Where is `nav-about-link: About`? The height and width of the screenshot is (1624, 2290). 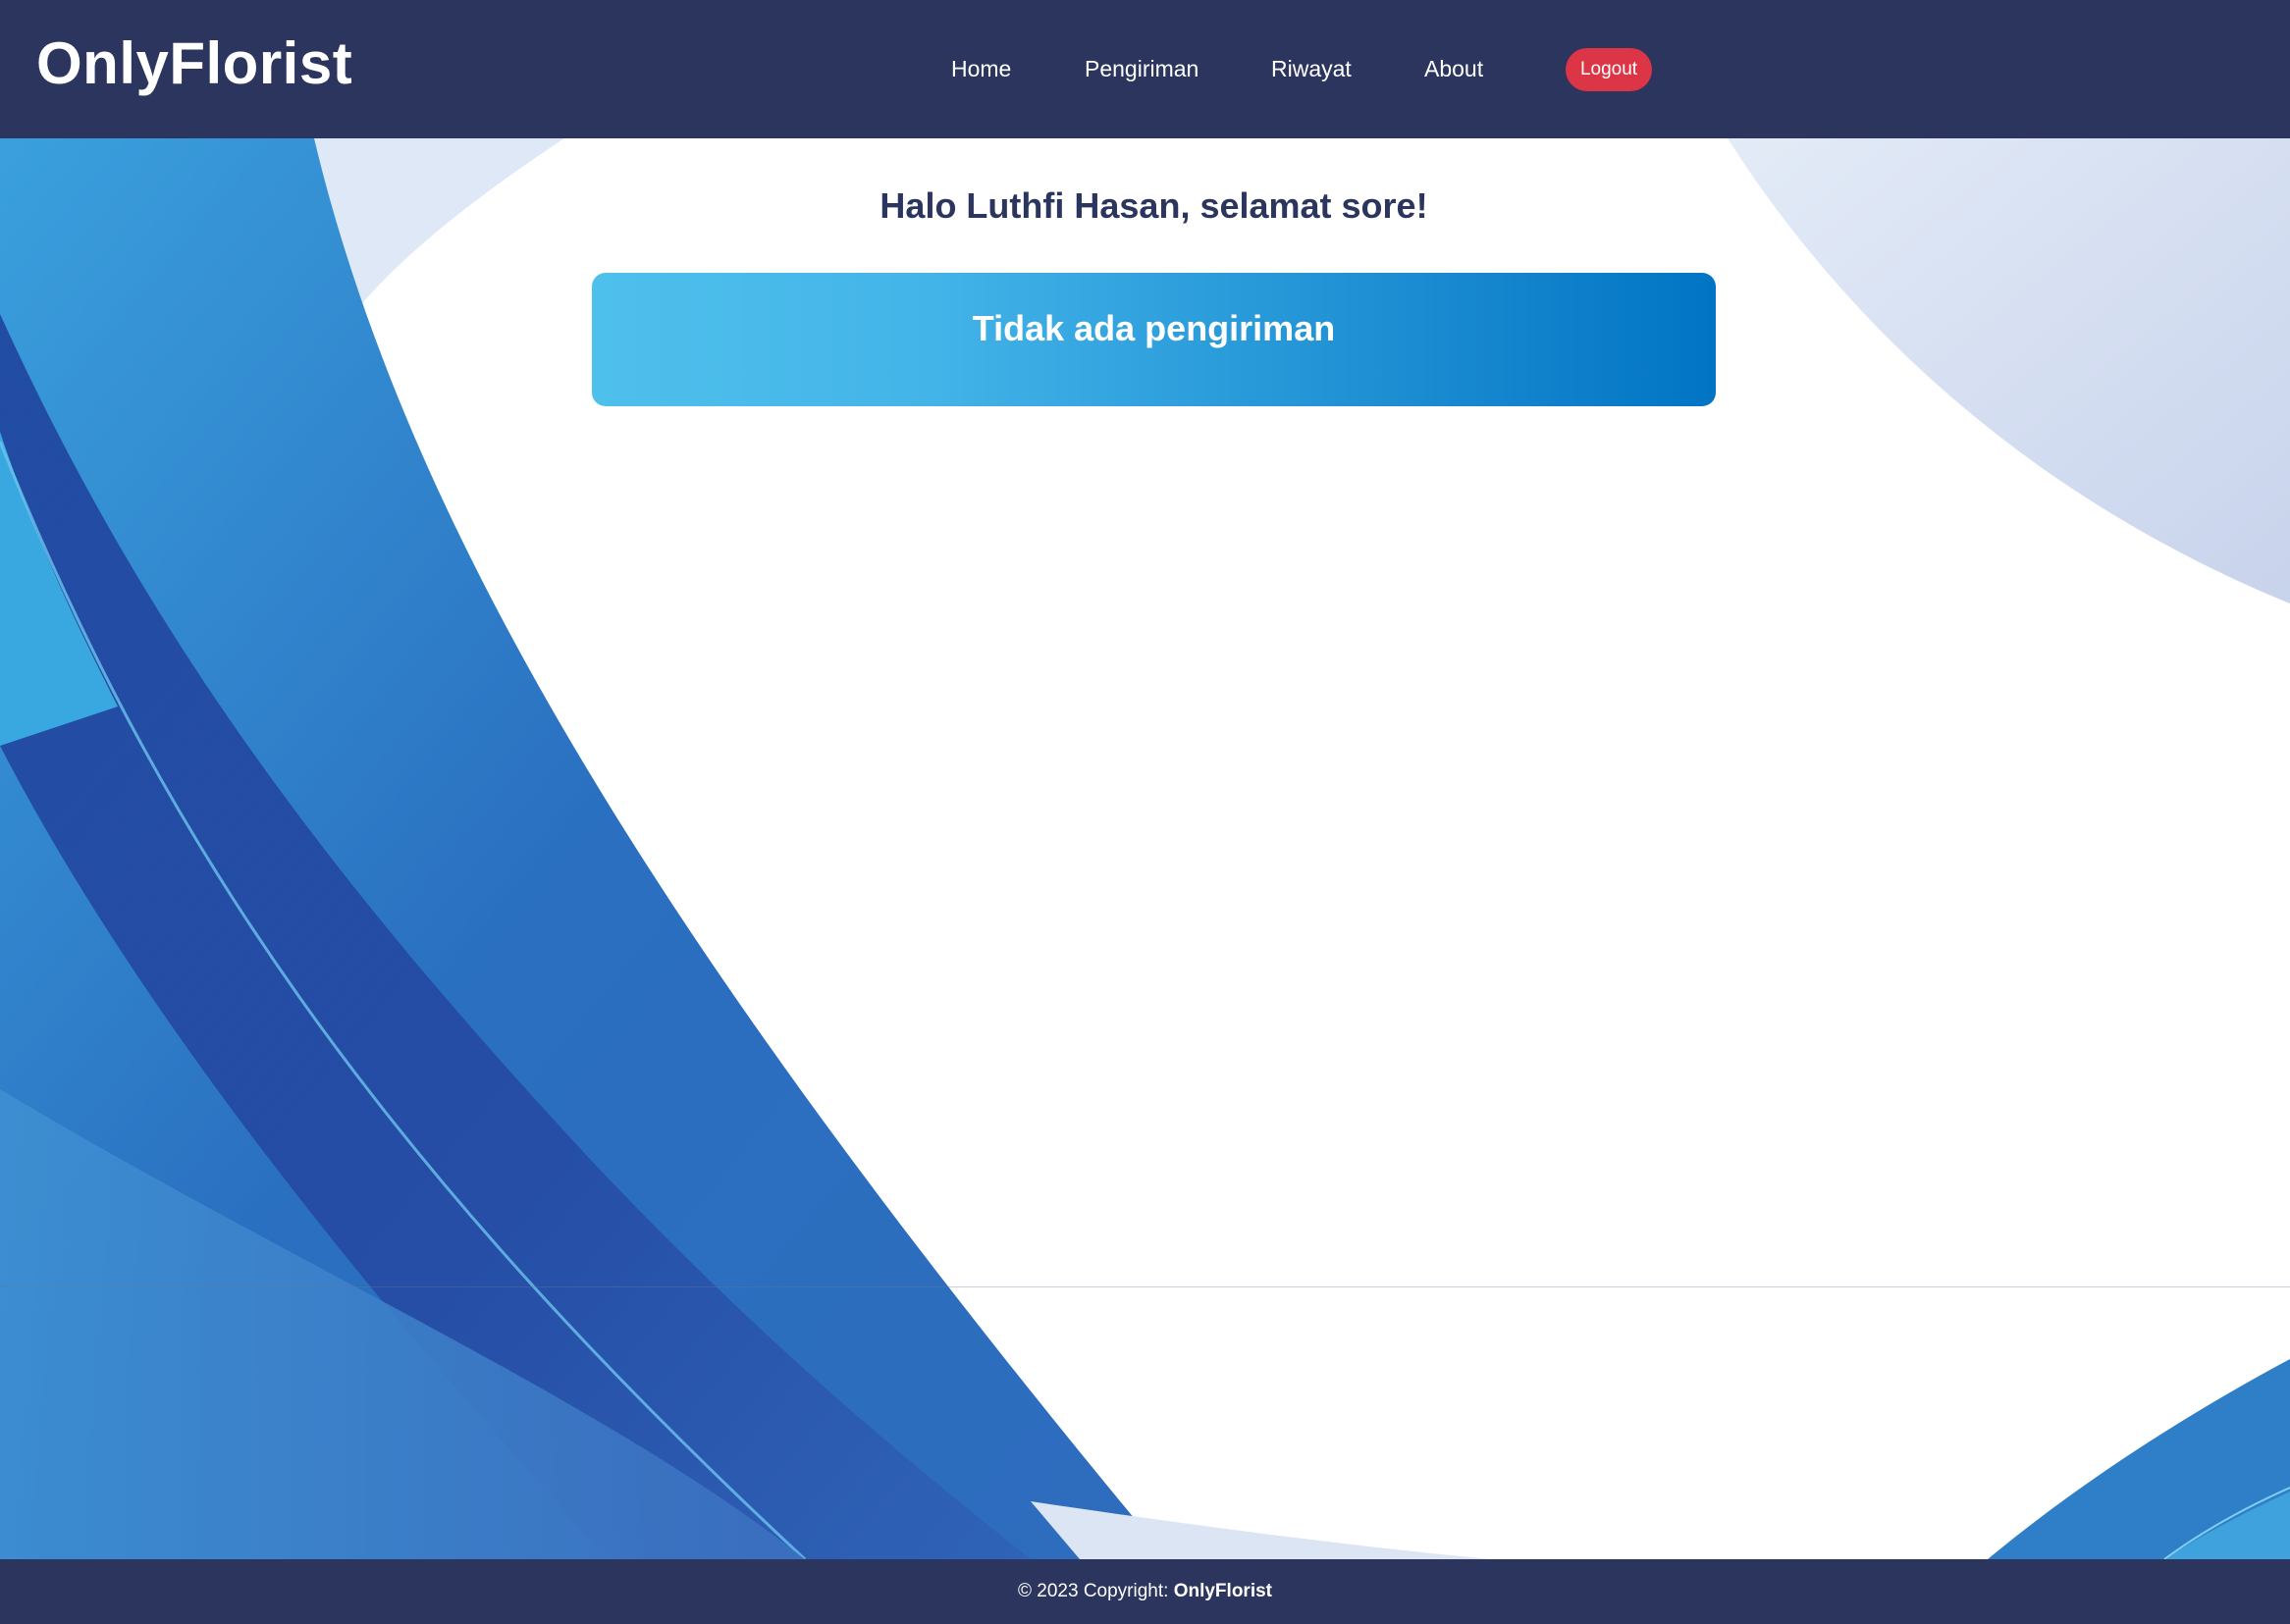 nav-about-link: About is located at coordinates (1453, 68).